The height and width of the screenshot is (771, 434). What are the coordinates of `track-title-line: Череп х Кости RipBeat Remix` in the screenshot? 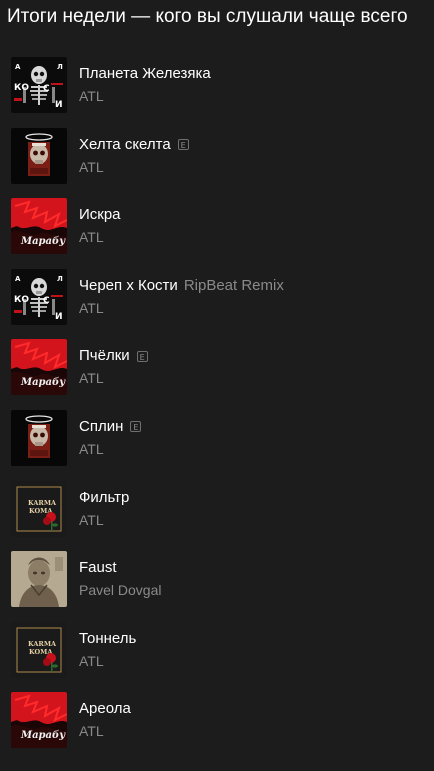 It's located at (181, 286).